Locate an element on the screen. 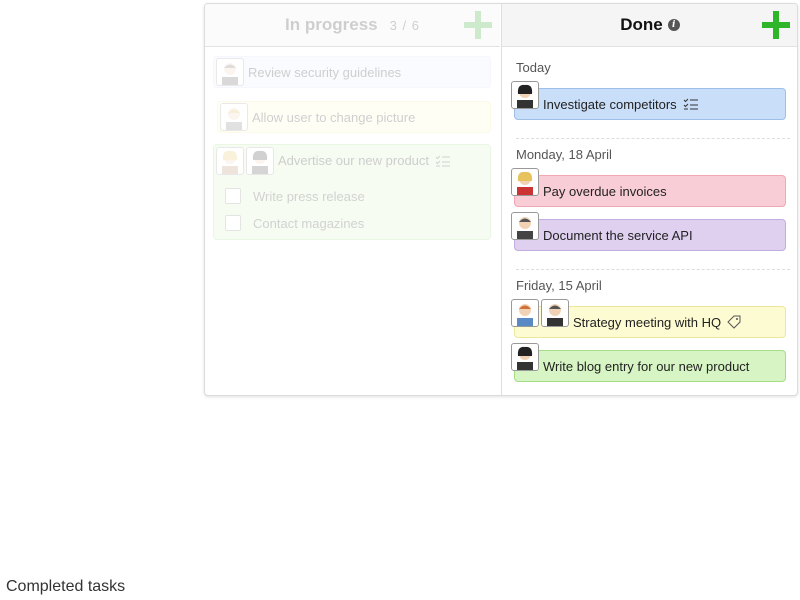 Image resolution: width=800 pixels, height=600 pixels. avatar-man-blond-icon is located at coordinates (234, 117).